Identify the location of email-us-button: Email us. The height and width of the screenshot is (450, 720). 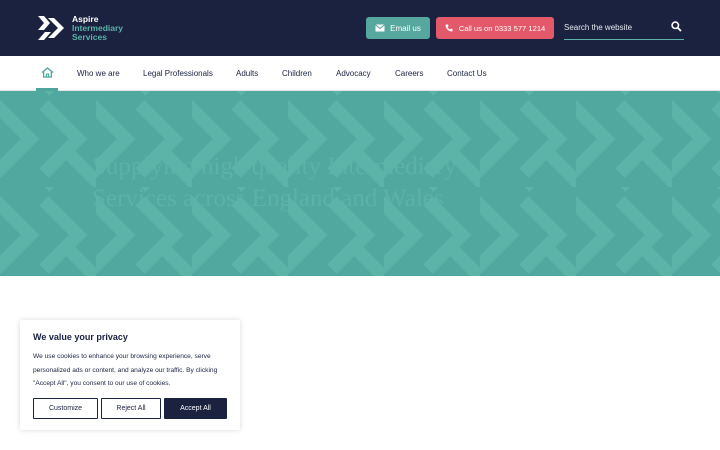
(398, 28).